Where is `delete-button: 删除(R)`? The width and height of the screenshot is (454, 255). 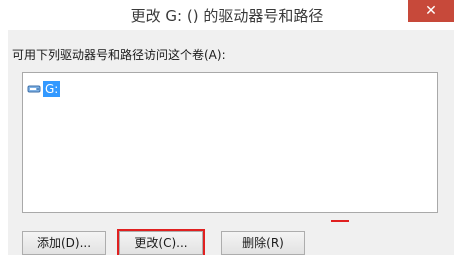
delete-button: 删除(R) is located at coordinates (263, 243).